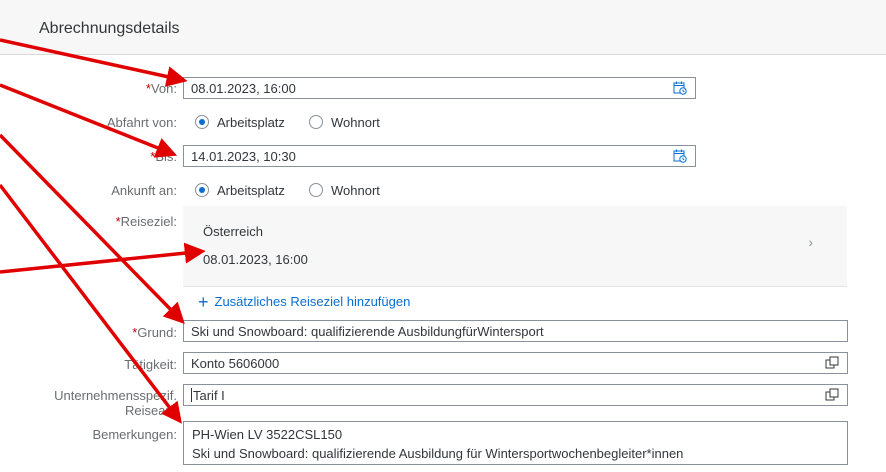  What do you see at coordinates (251, 190) in the screenshot?
I see `ankunft-option-arbeitsplatz: Arbeitsplatz` at bounding box center [251, 190].